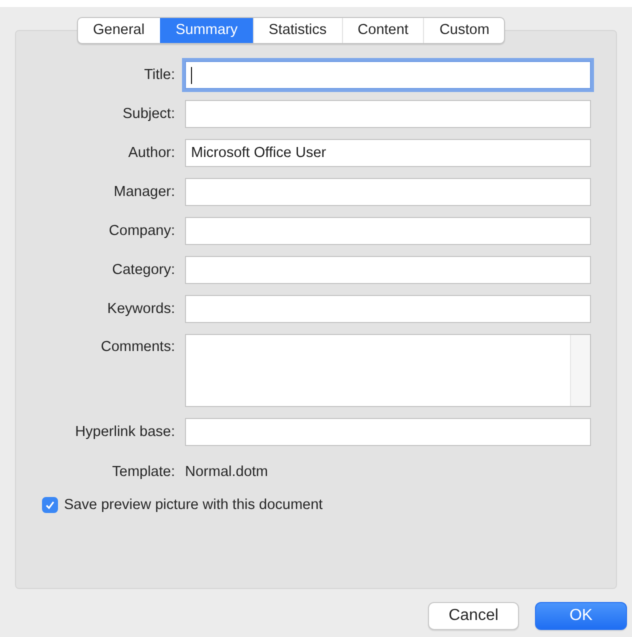 Image resolution: width=632 pixels, height=637 pixels. Describe the element at coordinates (149, 114) in the screenshot. I see `field-label: Subject:` at that location.